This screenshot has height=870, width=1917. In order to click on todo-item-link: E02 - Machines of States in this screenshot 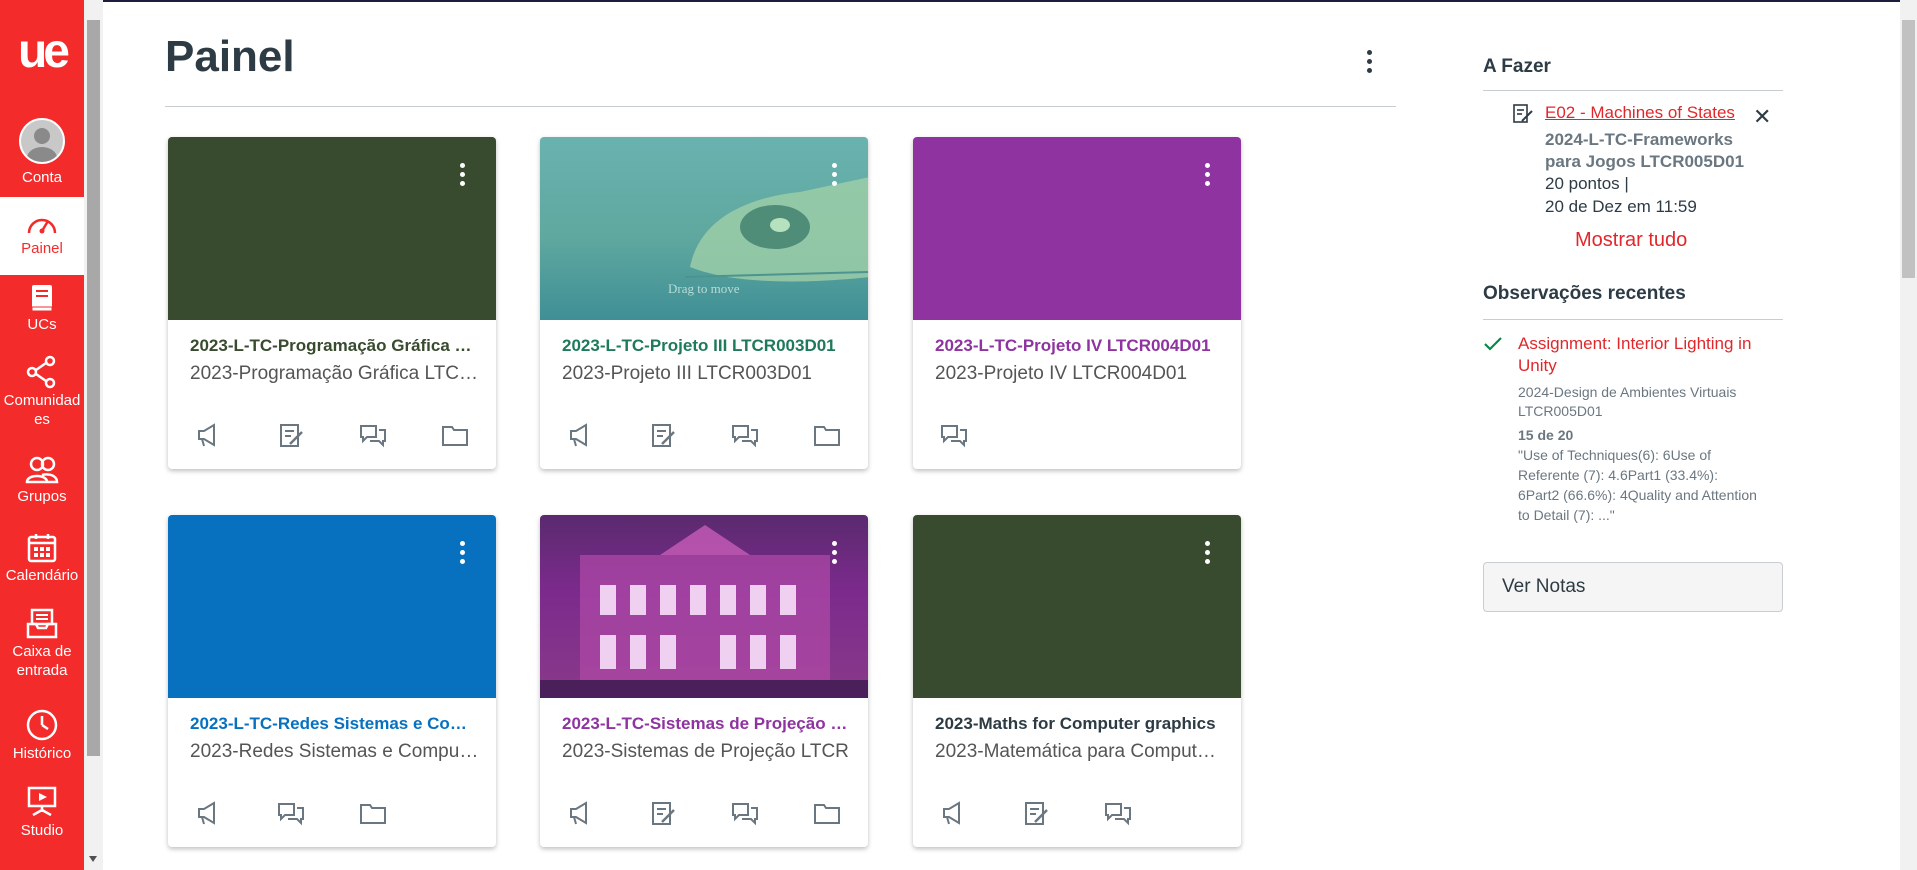, I will do `click(1640, 113)`.